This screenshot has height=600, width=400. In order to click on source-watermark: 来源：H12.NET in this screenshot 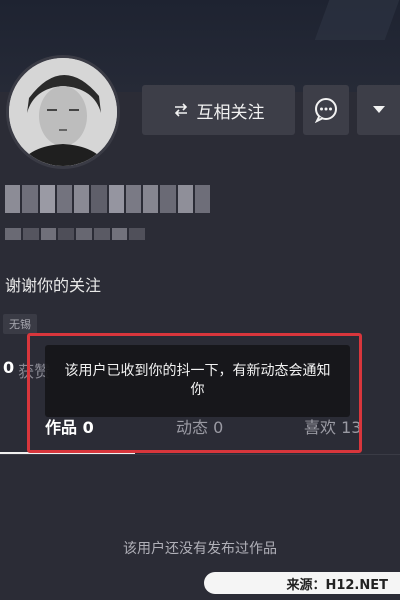, I will do `click(302, 583)`.